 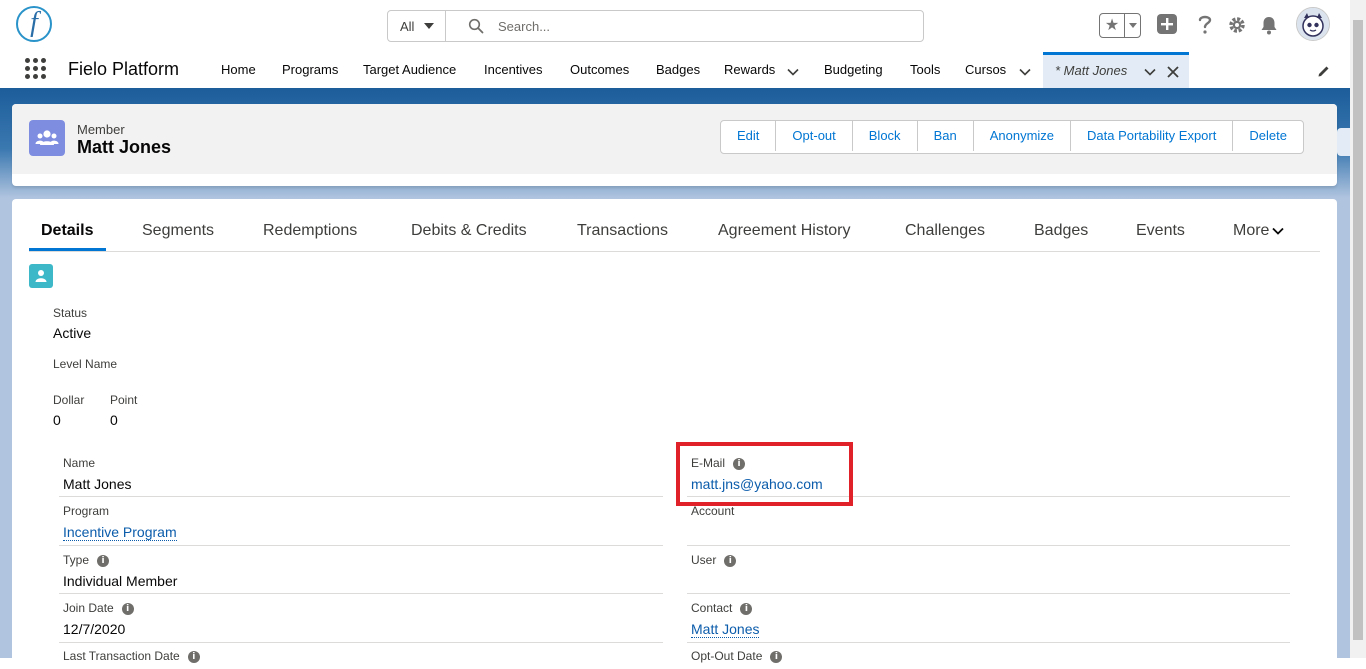 I want to click on type-label-text: Type, so click(x=76, y=560).